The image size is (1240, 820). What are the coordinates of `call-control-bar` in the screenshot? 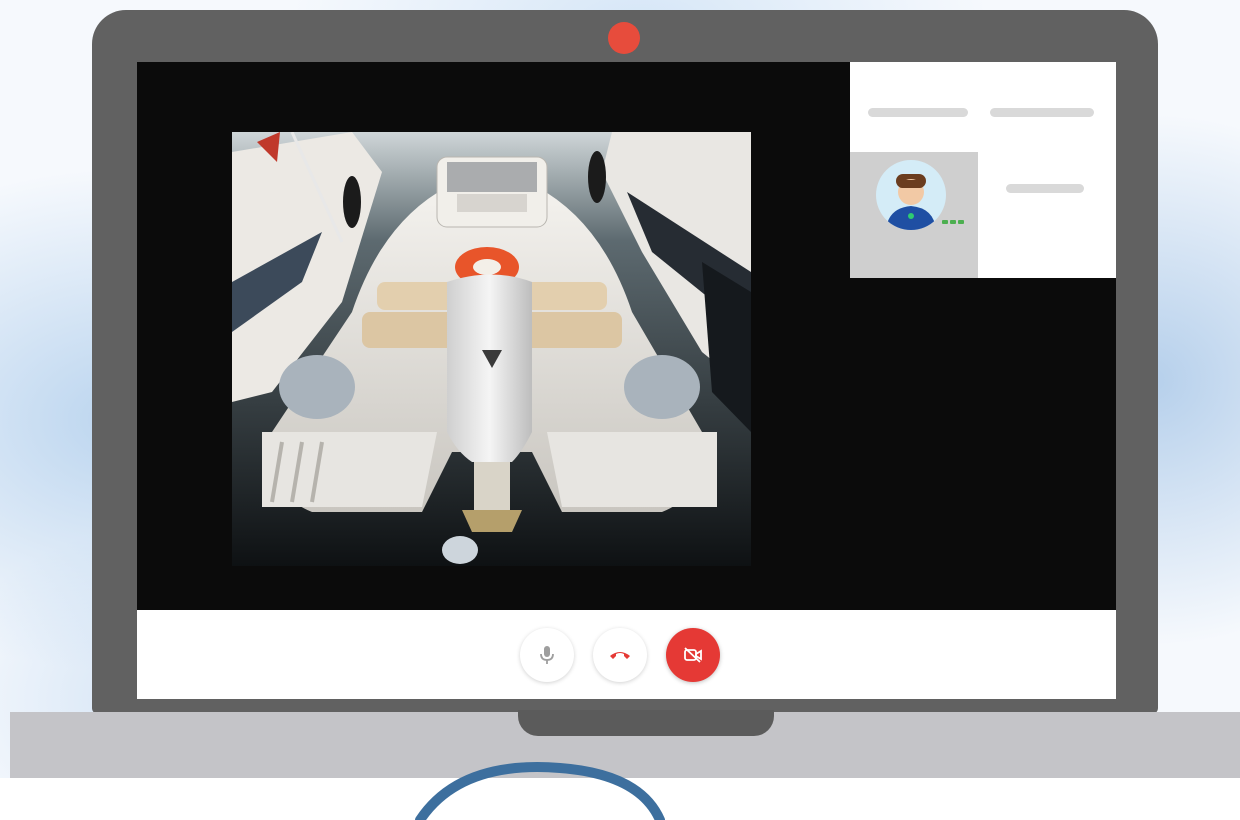 It's located at (626, 654).